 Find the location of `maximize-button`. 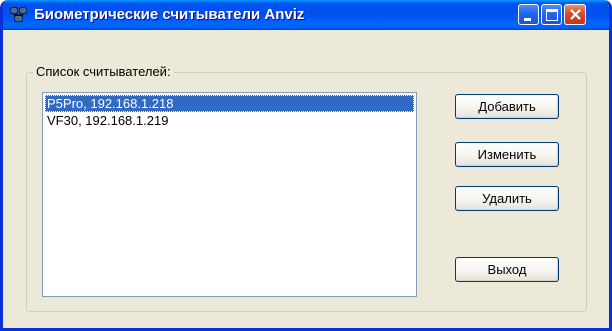

maximize-button is located at coordinates (551, 14).